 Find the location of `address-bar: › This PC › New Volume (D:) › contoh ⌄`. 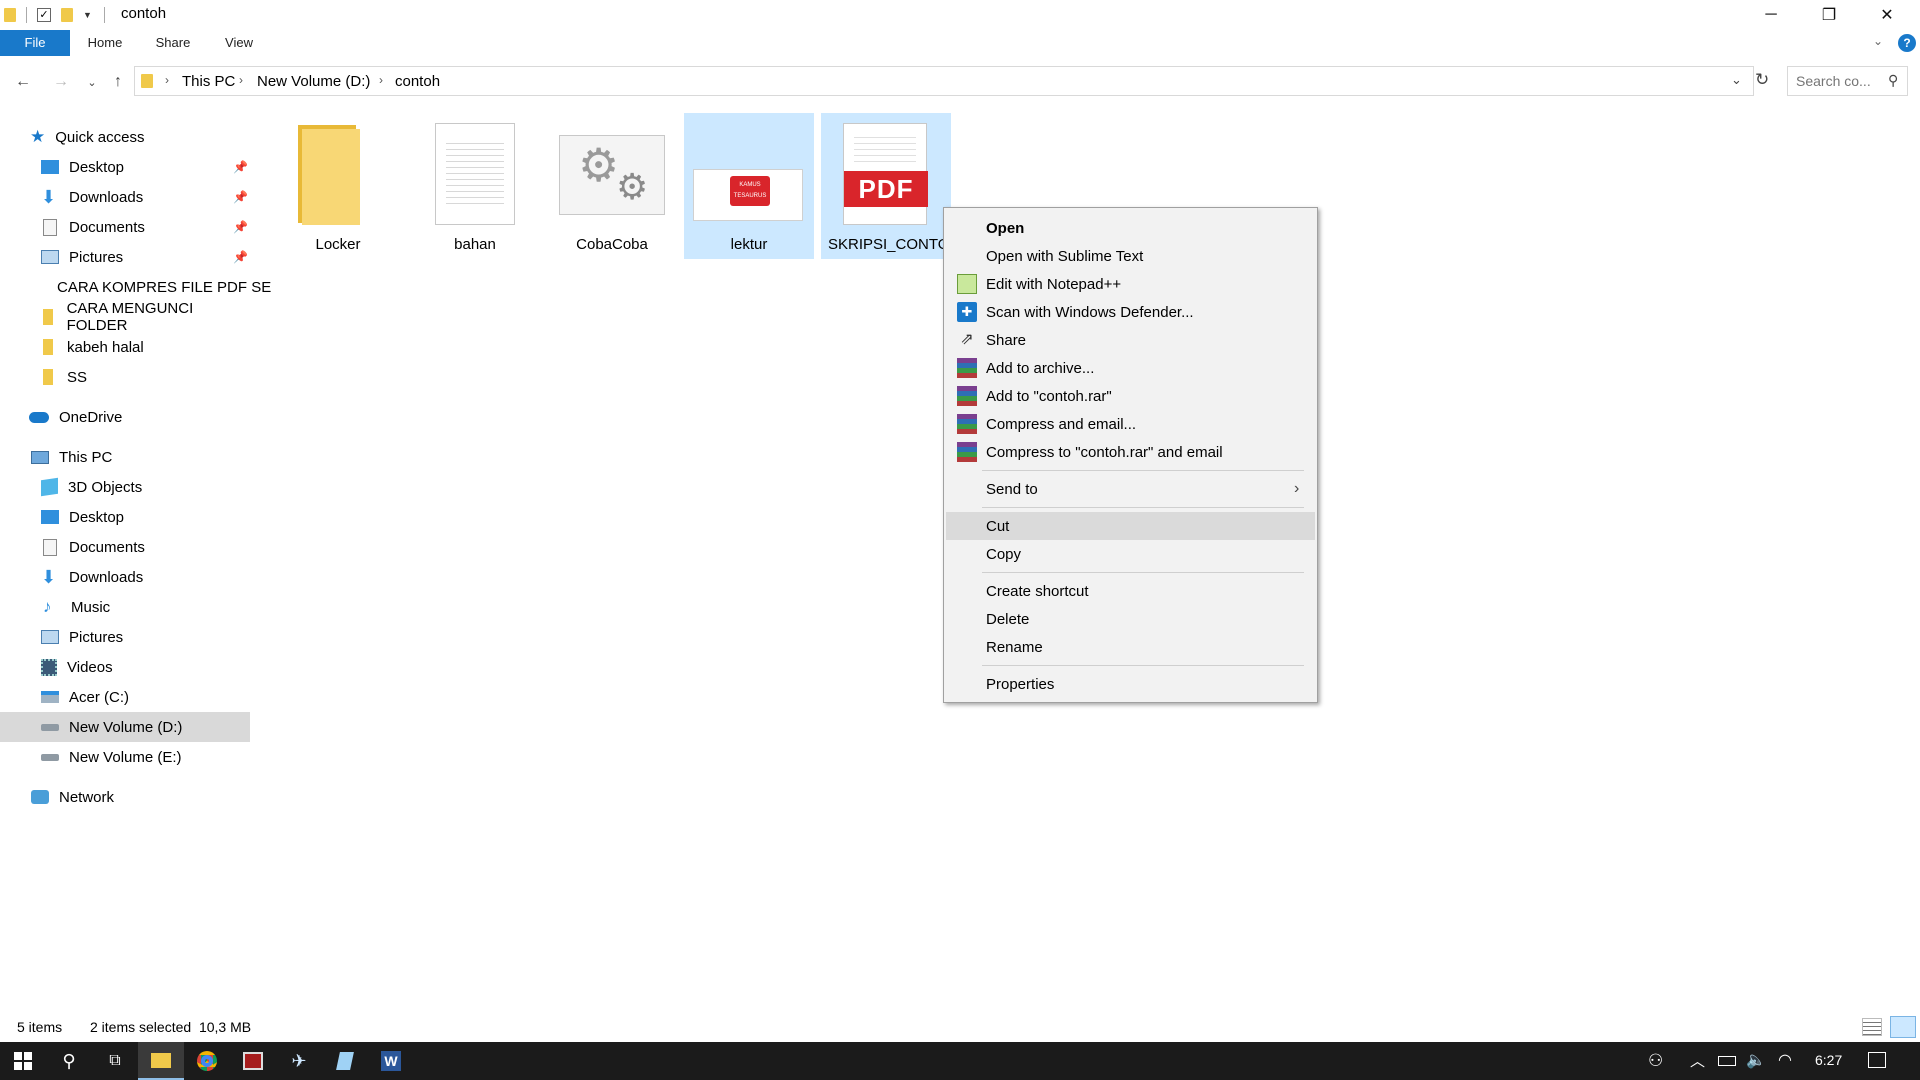

address-bar: › This PC › New Volume (D:) › contoh ⌄ is located at coordinates (944, 81).